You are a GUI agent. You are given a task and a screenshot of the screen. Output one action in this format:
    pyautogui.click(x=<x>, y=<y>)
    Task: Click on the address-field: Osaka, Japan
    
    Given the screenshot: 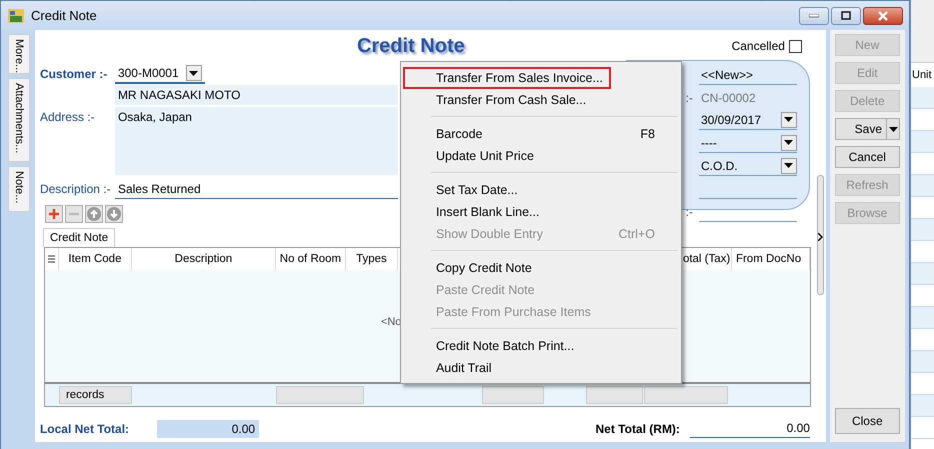 What is the action you would take?
    pyautogui.click(x=256, y=141)
    